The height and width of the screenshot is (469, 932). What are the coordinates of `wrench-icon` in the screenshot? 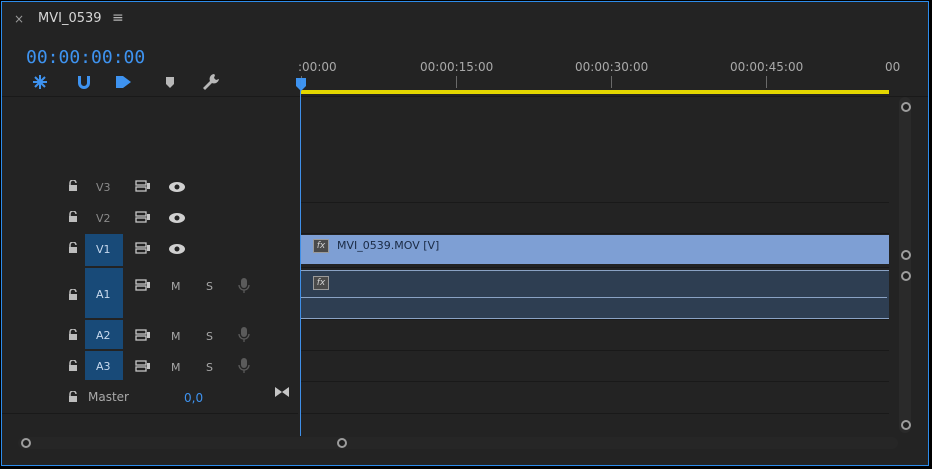 It's located at (210, 82).